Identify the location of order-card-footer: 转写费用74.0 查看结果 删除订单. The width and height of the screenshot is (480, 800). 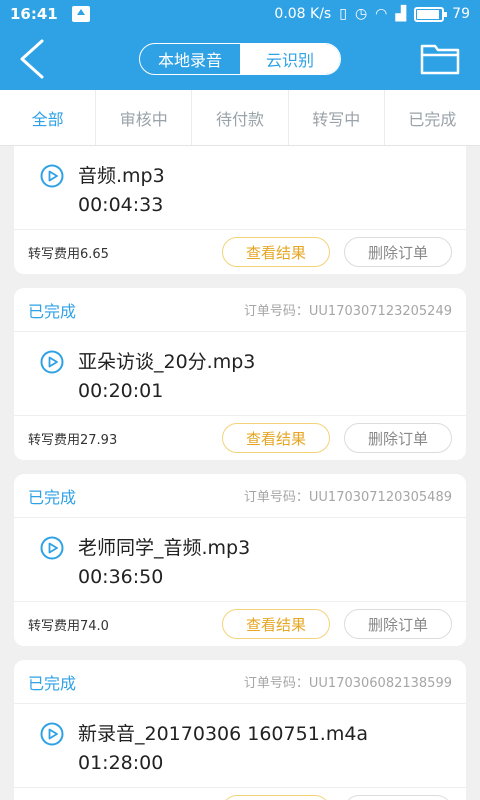
(240, 624).